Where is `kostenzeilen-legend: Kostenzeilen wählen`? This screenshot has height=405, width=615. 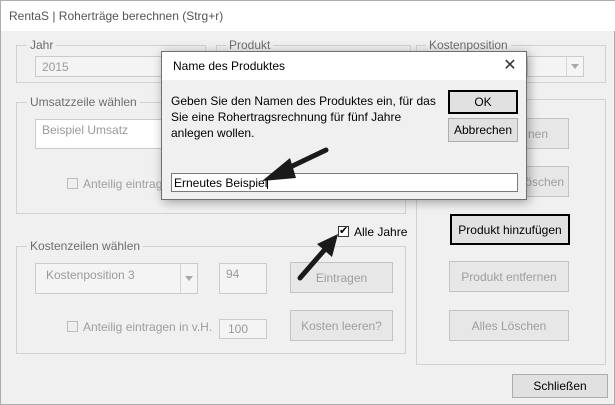
kostenzeilen-legend: Kostenzeilen wählen is located at coordinates (85, 246).